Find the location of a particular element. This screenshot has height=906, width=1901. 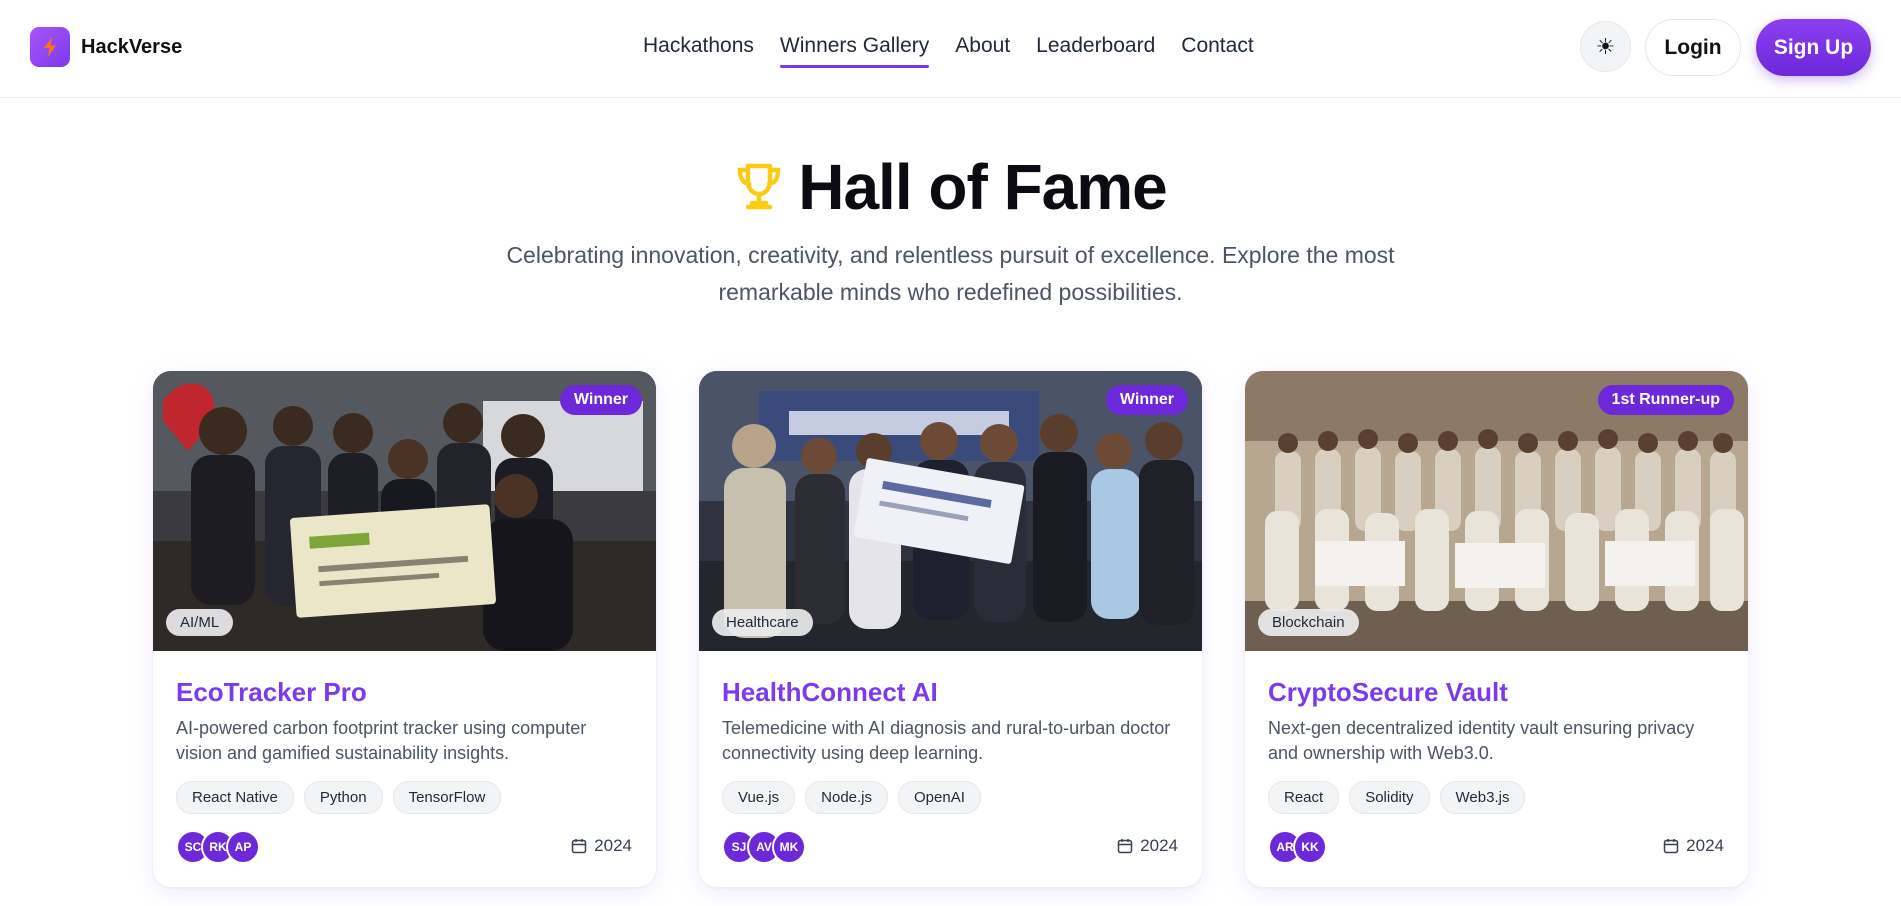

project-title: HealthConnect AI is located at coordinates (830, 692).